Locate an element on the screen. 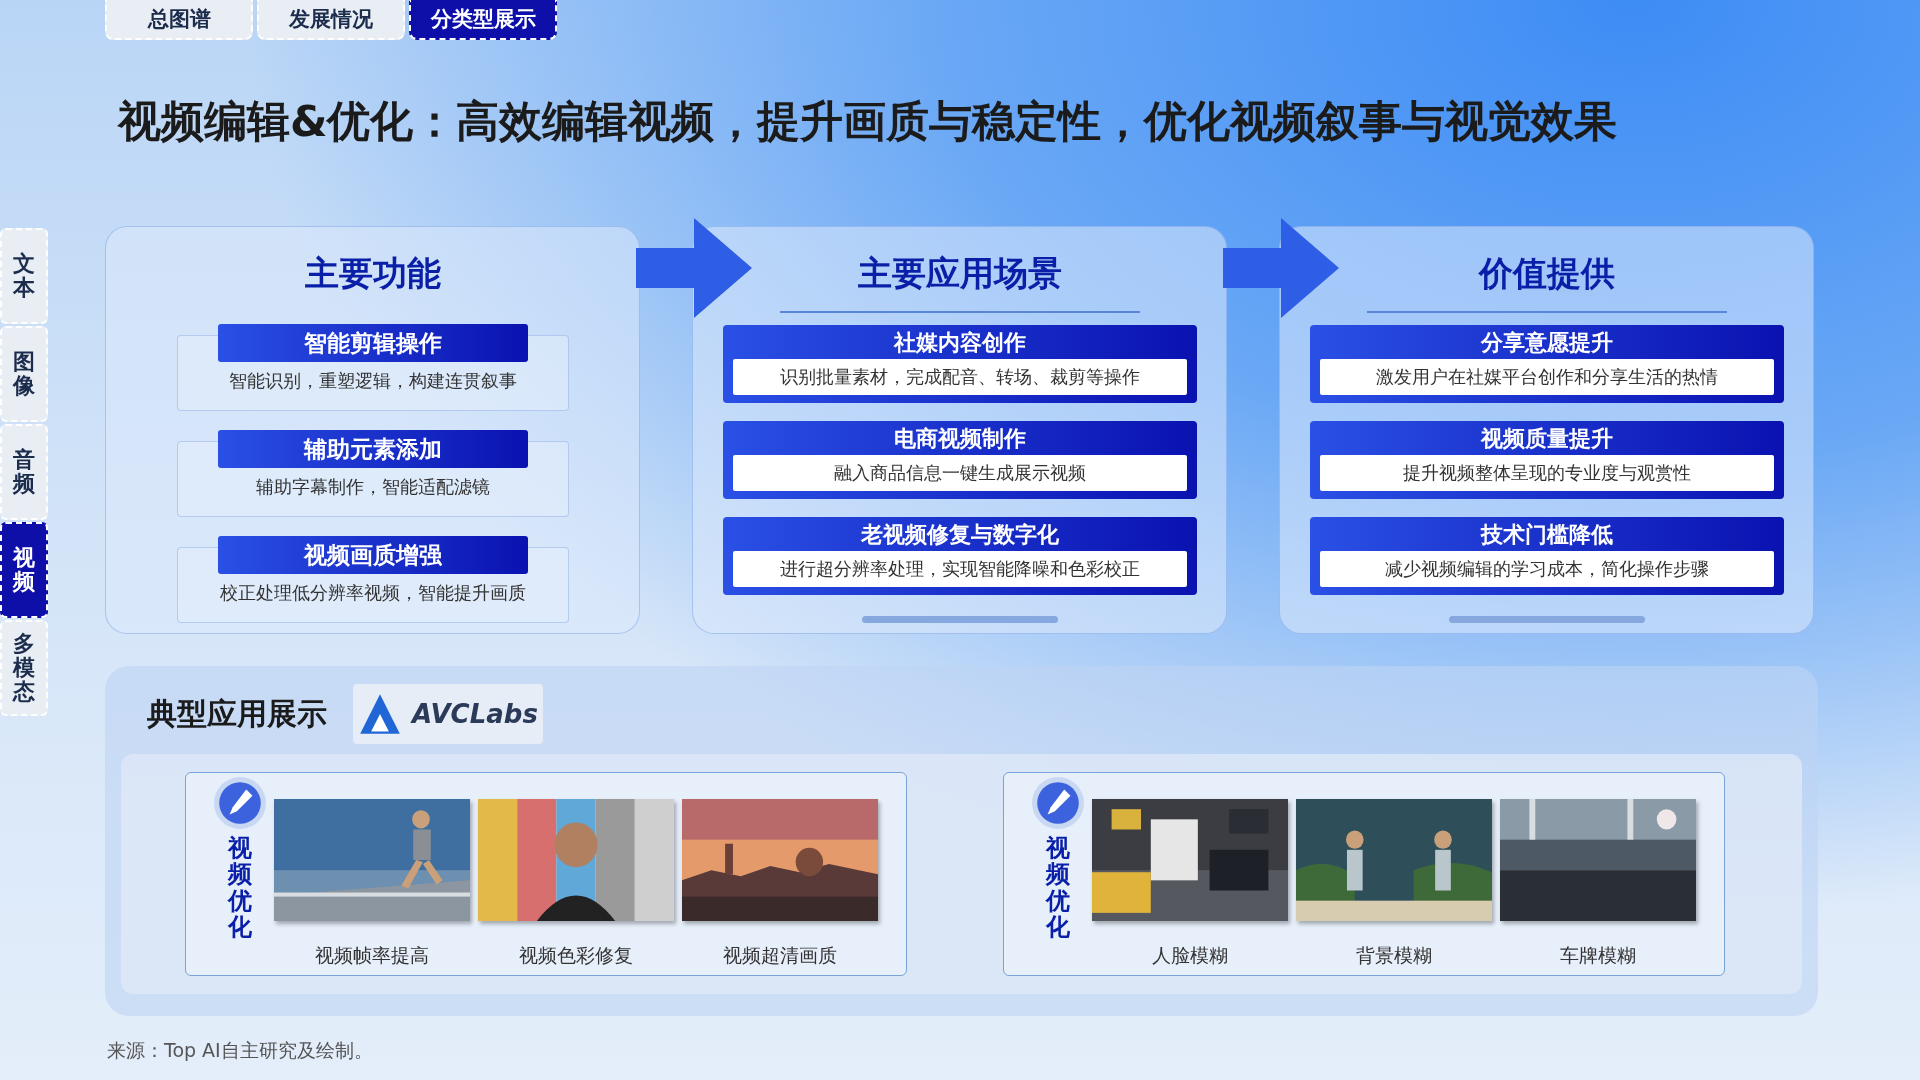 Image resolution: width=1920 pixels, height=1080 pixels. card-title: 社媒内容创作 is located at coordinates (959, 343).